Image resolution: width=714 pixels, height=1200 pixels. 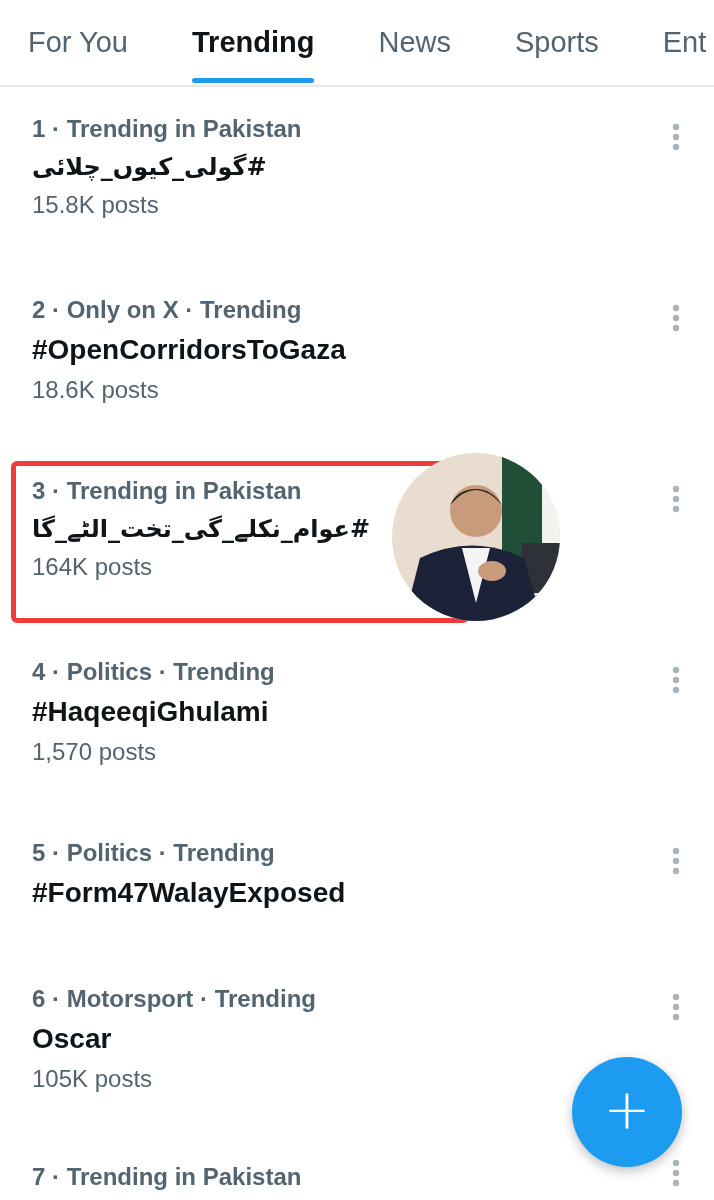 What do you see at coordinates (167, 129) in the screenshot?
I see `trend-context: 1 · Trending in Pakistan` at bounding box center [167, 129].